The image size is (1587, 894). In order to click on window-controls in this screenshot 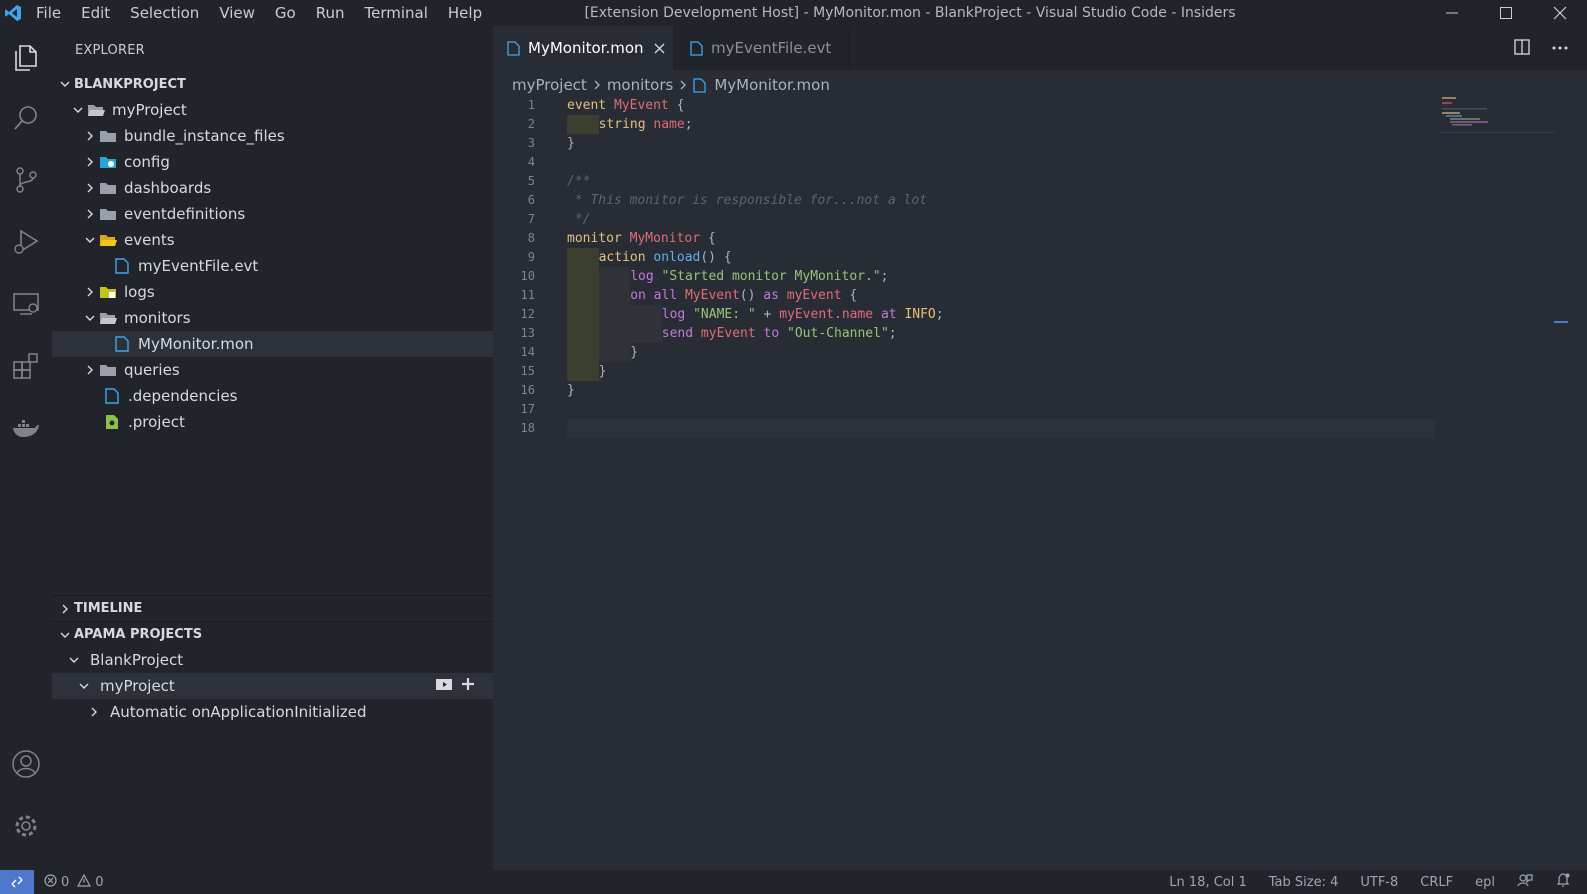, I will do `click(1506, 13)`.